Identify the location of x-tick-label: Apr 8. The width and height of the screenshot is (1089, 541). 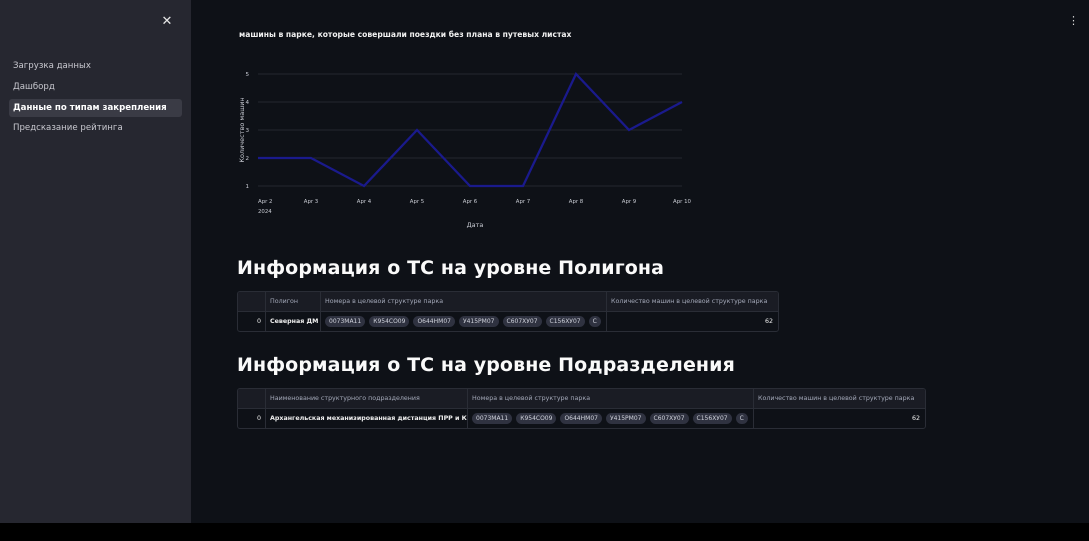
(576, 202).